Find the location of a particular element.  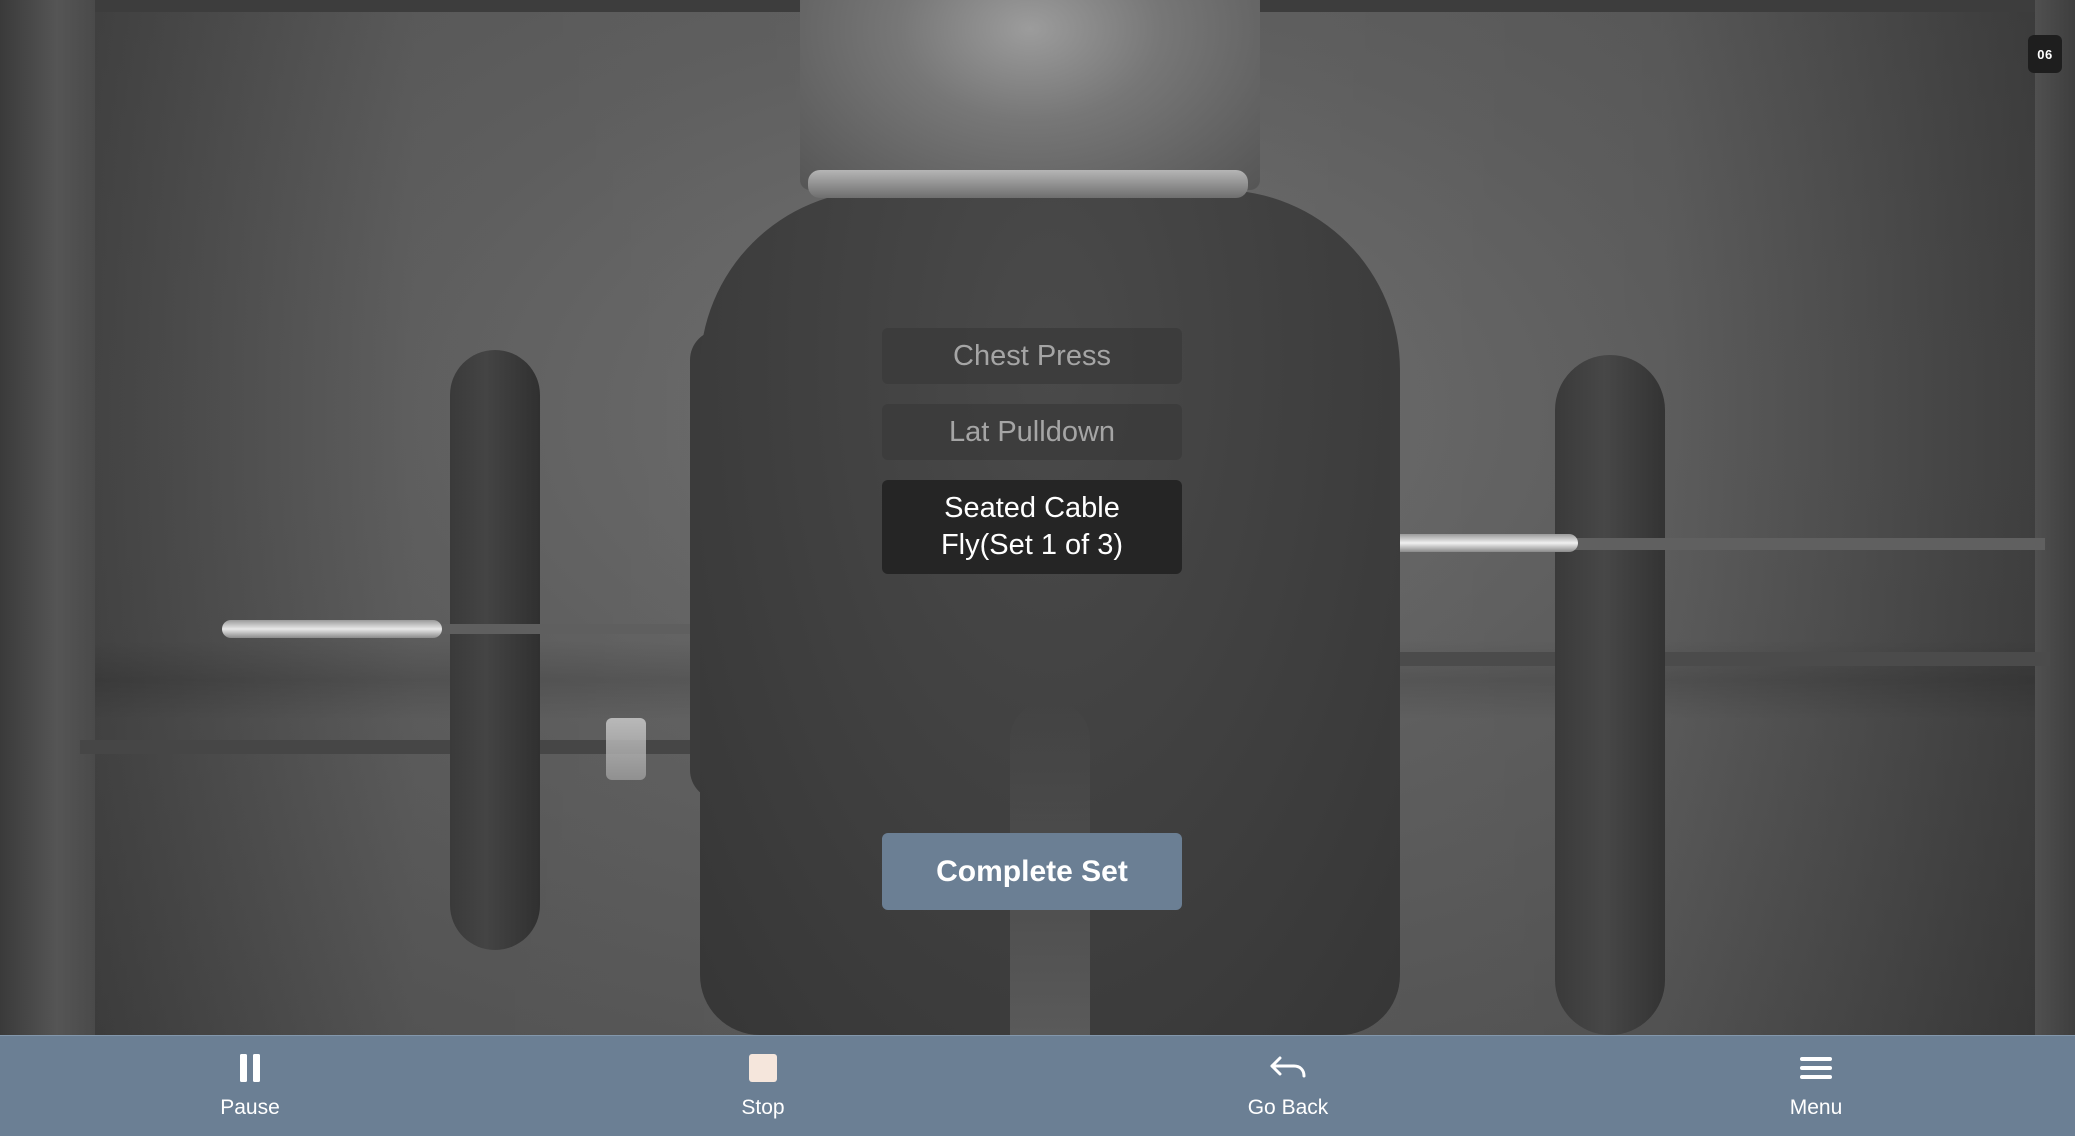

bottom-nav-bar: Pause Stop Go Back Menu is located at coordinates (1037, 1085).